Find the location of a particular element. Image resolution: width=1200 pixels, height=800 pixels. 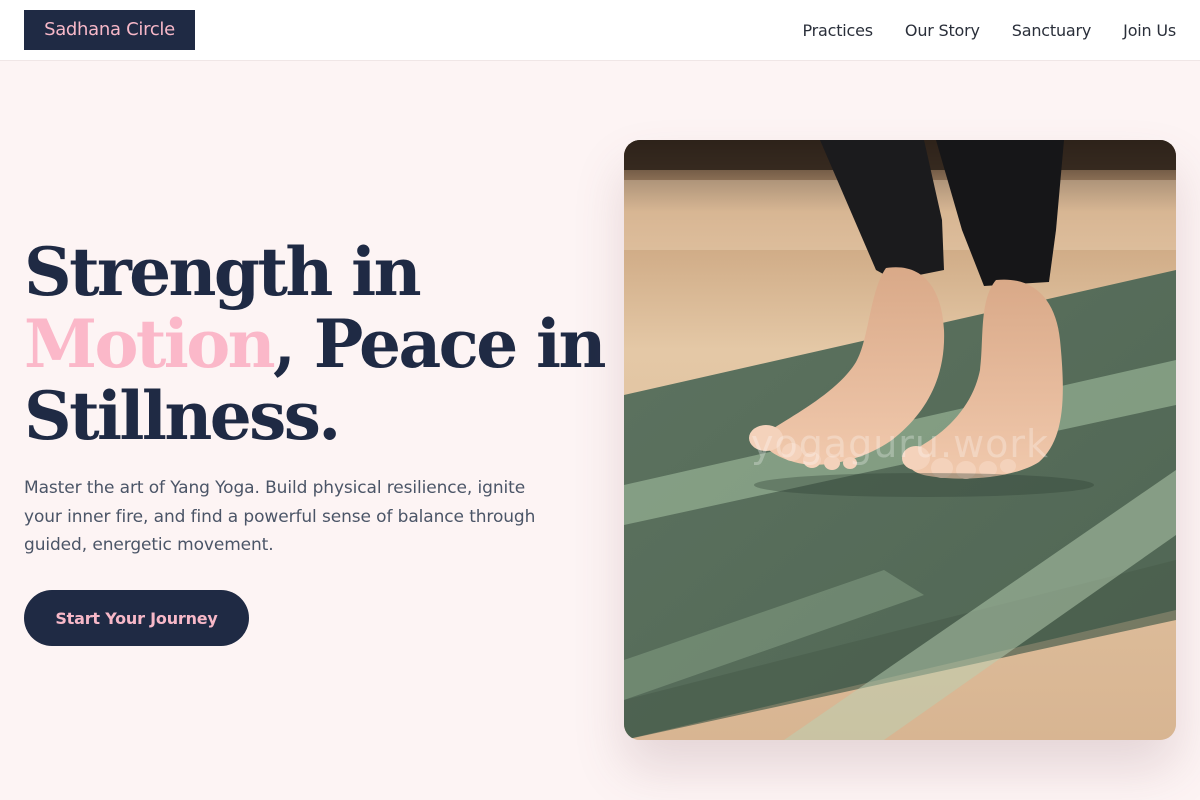

headline-line-2-rest: , Peace in is located at coordinates (439, 344).